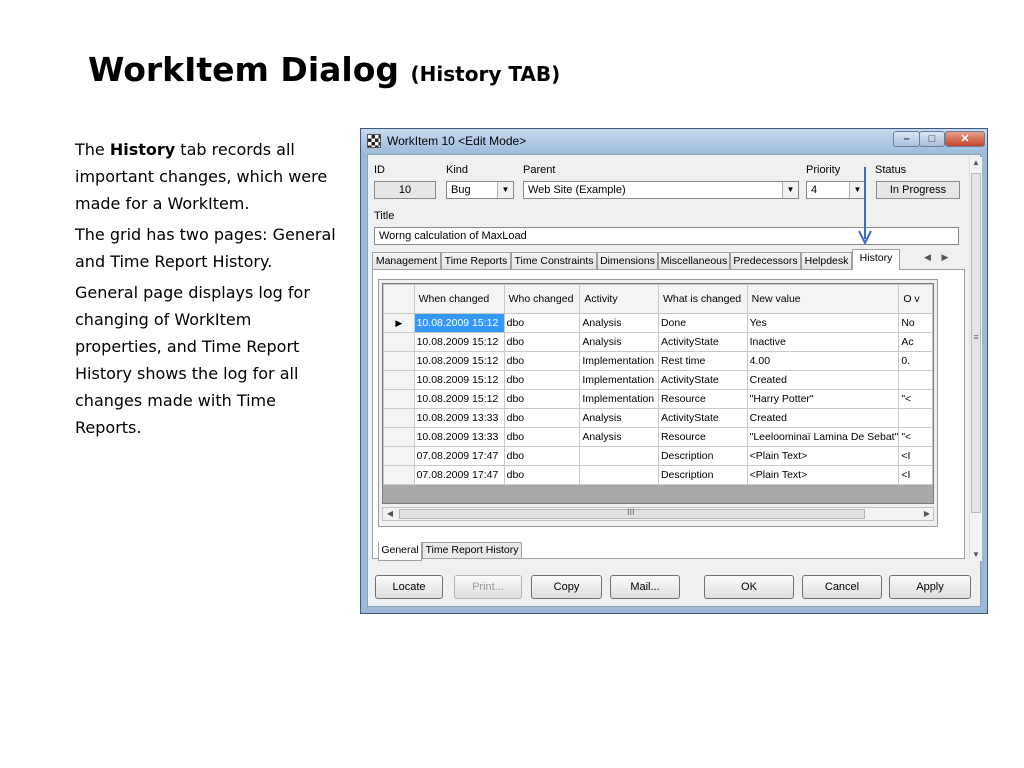 This screenshot has height=768, width=1024. What do you see at coordinates (823, 342) in the screenshot?
I see `table-cell: Inactive` at bounding box center [823, 342].